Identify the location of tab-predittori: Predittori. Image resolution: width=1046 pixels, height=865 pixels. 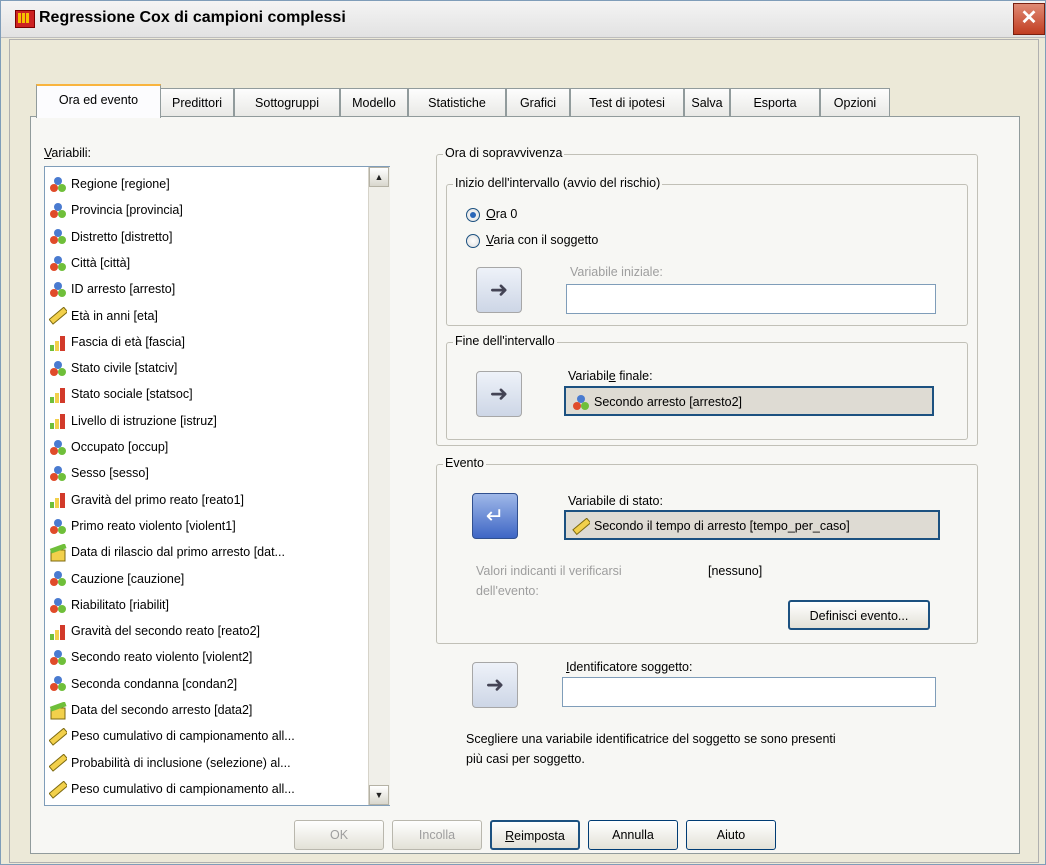
(197, 102).